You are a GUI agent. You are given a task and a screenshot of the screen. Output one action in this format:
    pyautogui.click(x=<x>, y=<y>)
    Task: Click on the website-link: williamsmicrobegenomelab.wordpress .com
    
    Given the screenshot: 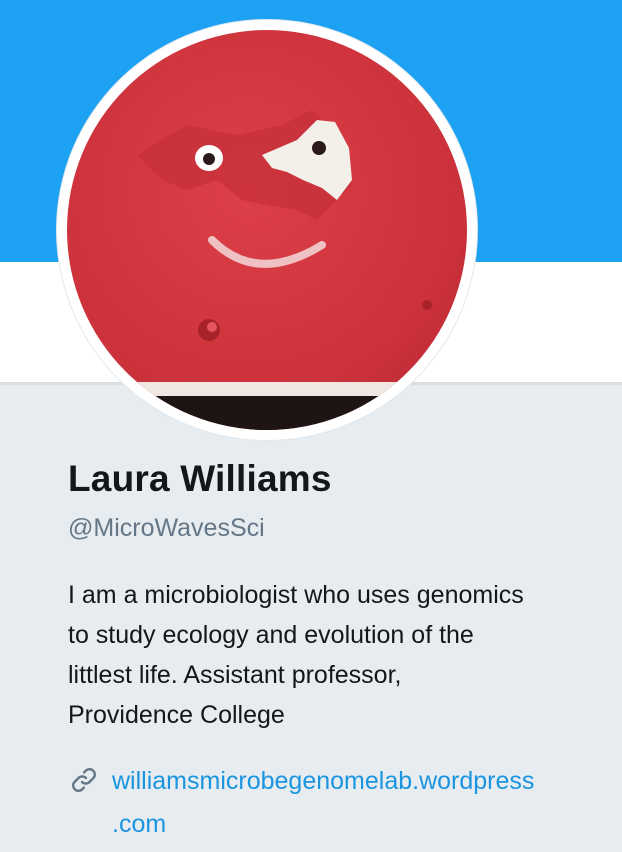 What is the action you would take?
    pyautogui.click(x=362, y=803)
    